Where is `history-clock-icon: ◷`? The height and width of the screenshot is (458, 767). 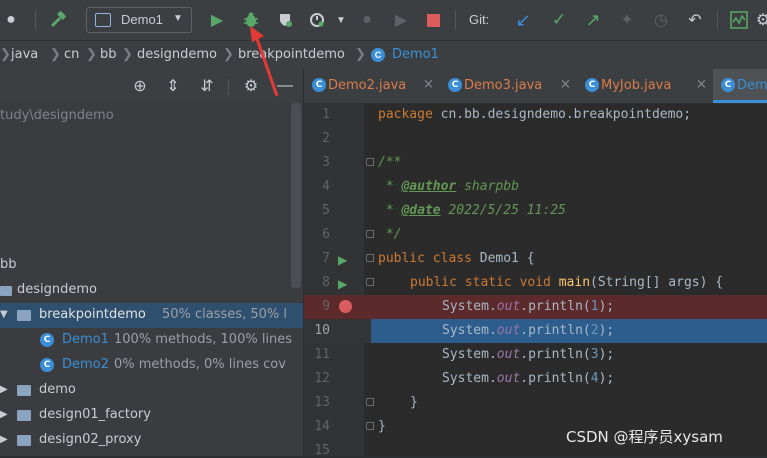 history-clock-icon: ◷ is located at coordinates (661, 20).